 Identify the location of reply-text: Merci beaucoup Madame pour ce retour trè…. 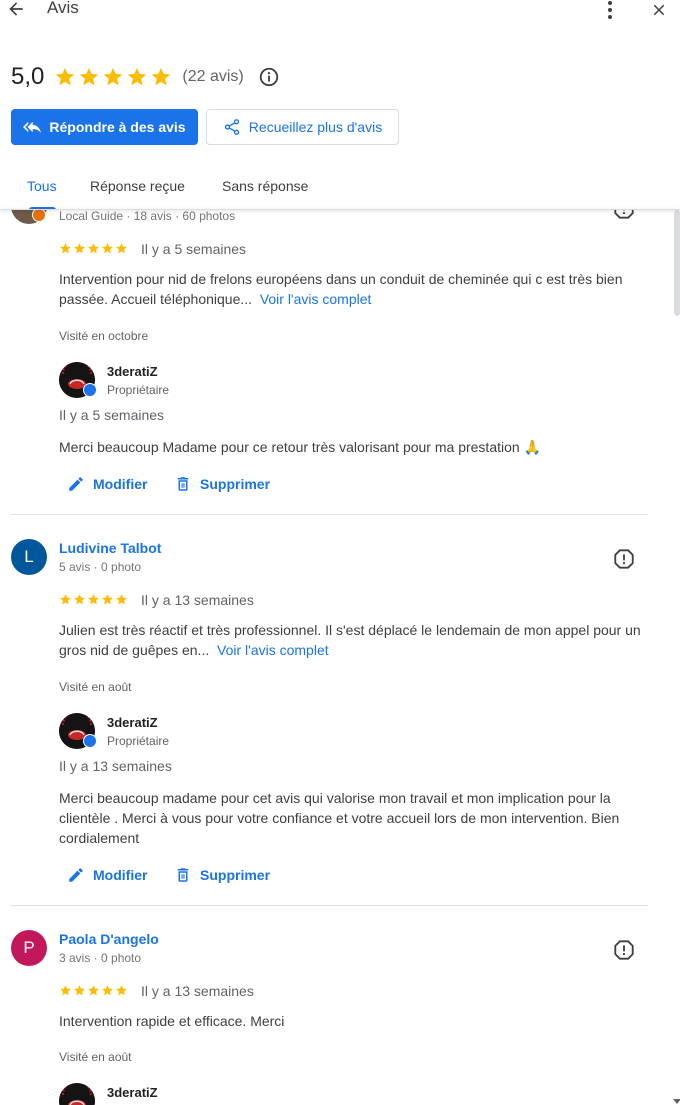
(300, 447).